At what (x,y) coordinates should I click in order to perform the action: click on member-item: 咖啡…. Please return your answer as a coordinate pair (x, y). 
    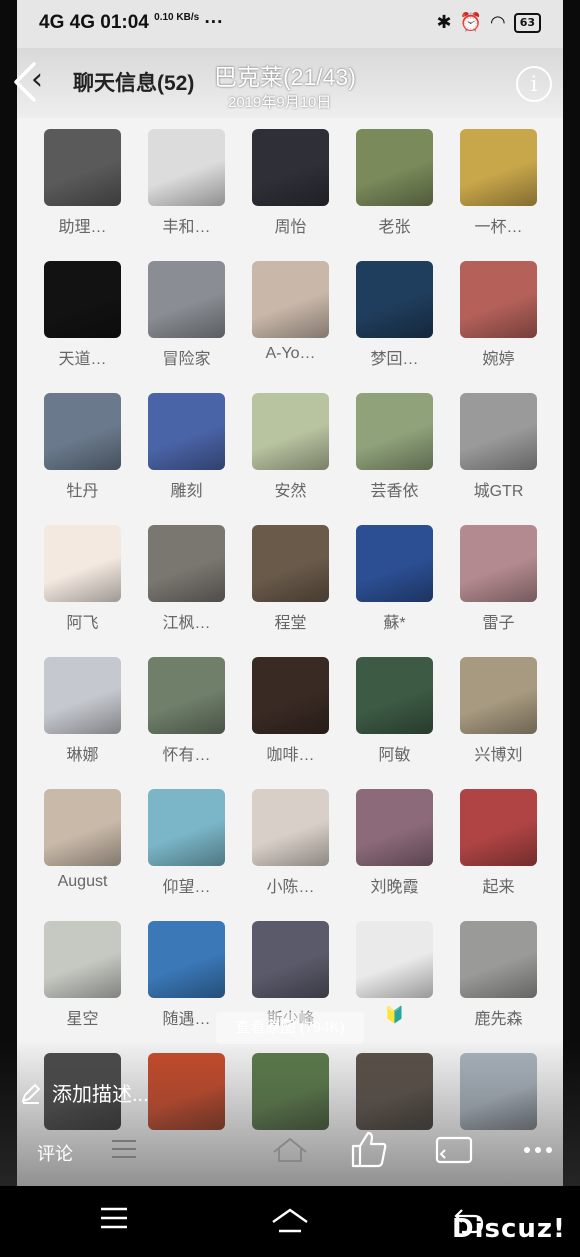
    Looking at the image, I should click on (286, 719).